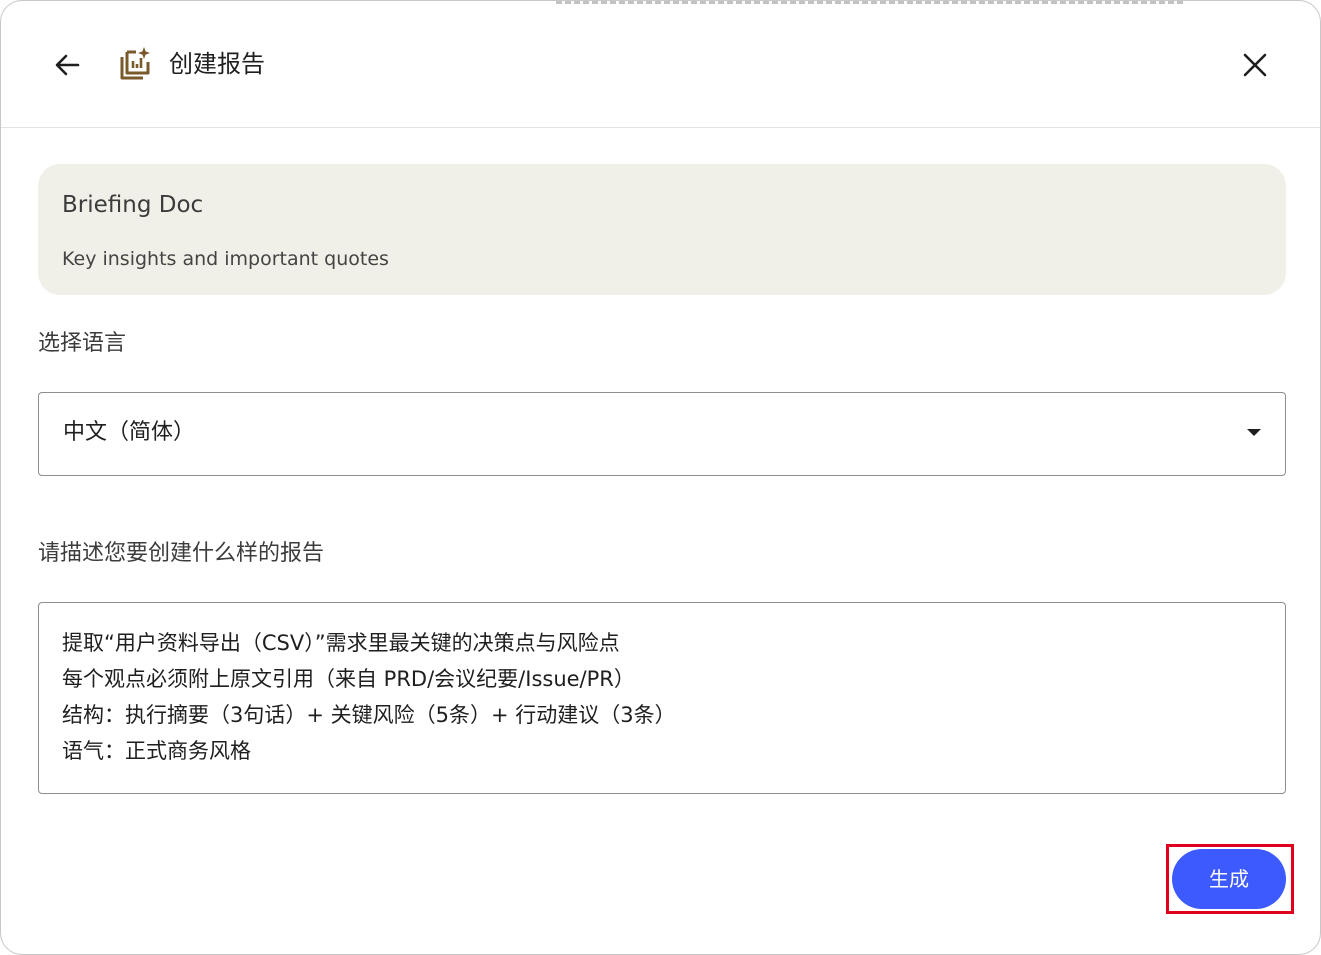 The height and width of the screenshot is (955, 1321). Describe the element at coordinates (181, 553) in the screenshot. I see `description-label: 请描述您要创建什么样的报告` at that location.